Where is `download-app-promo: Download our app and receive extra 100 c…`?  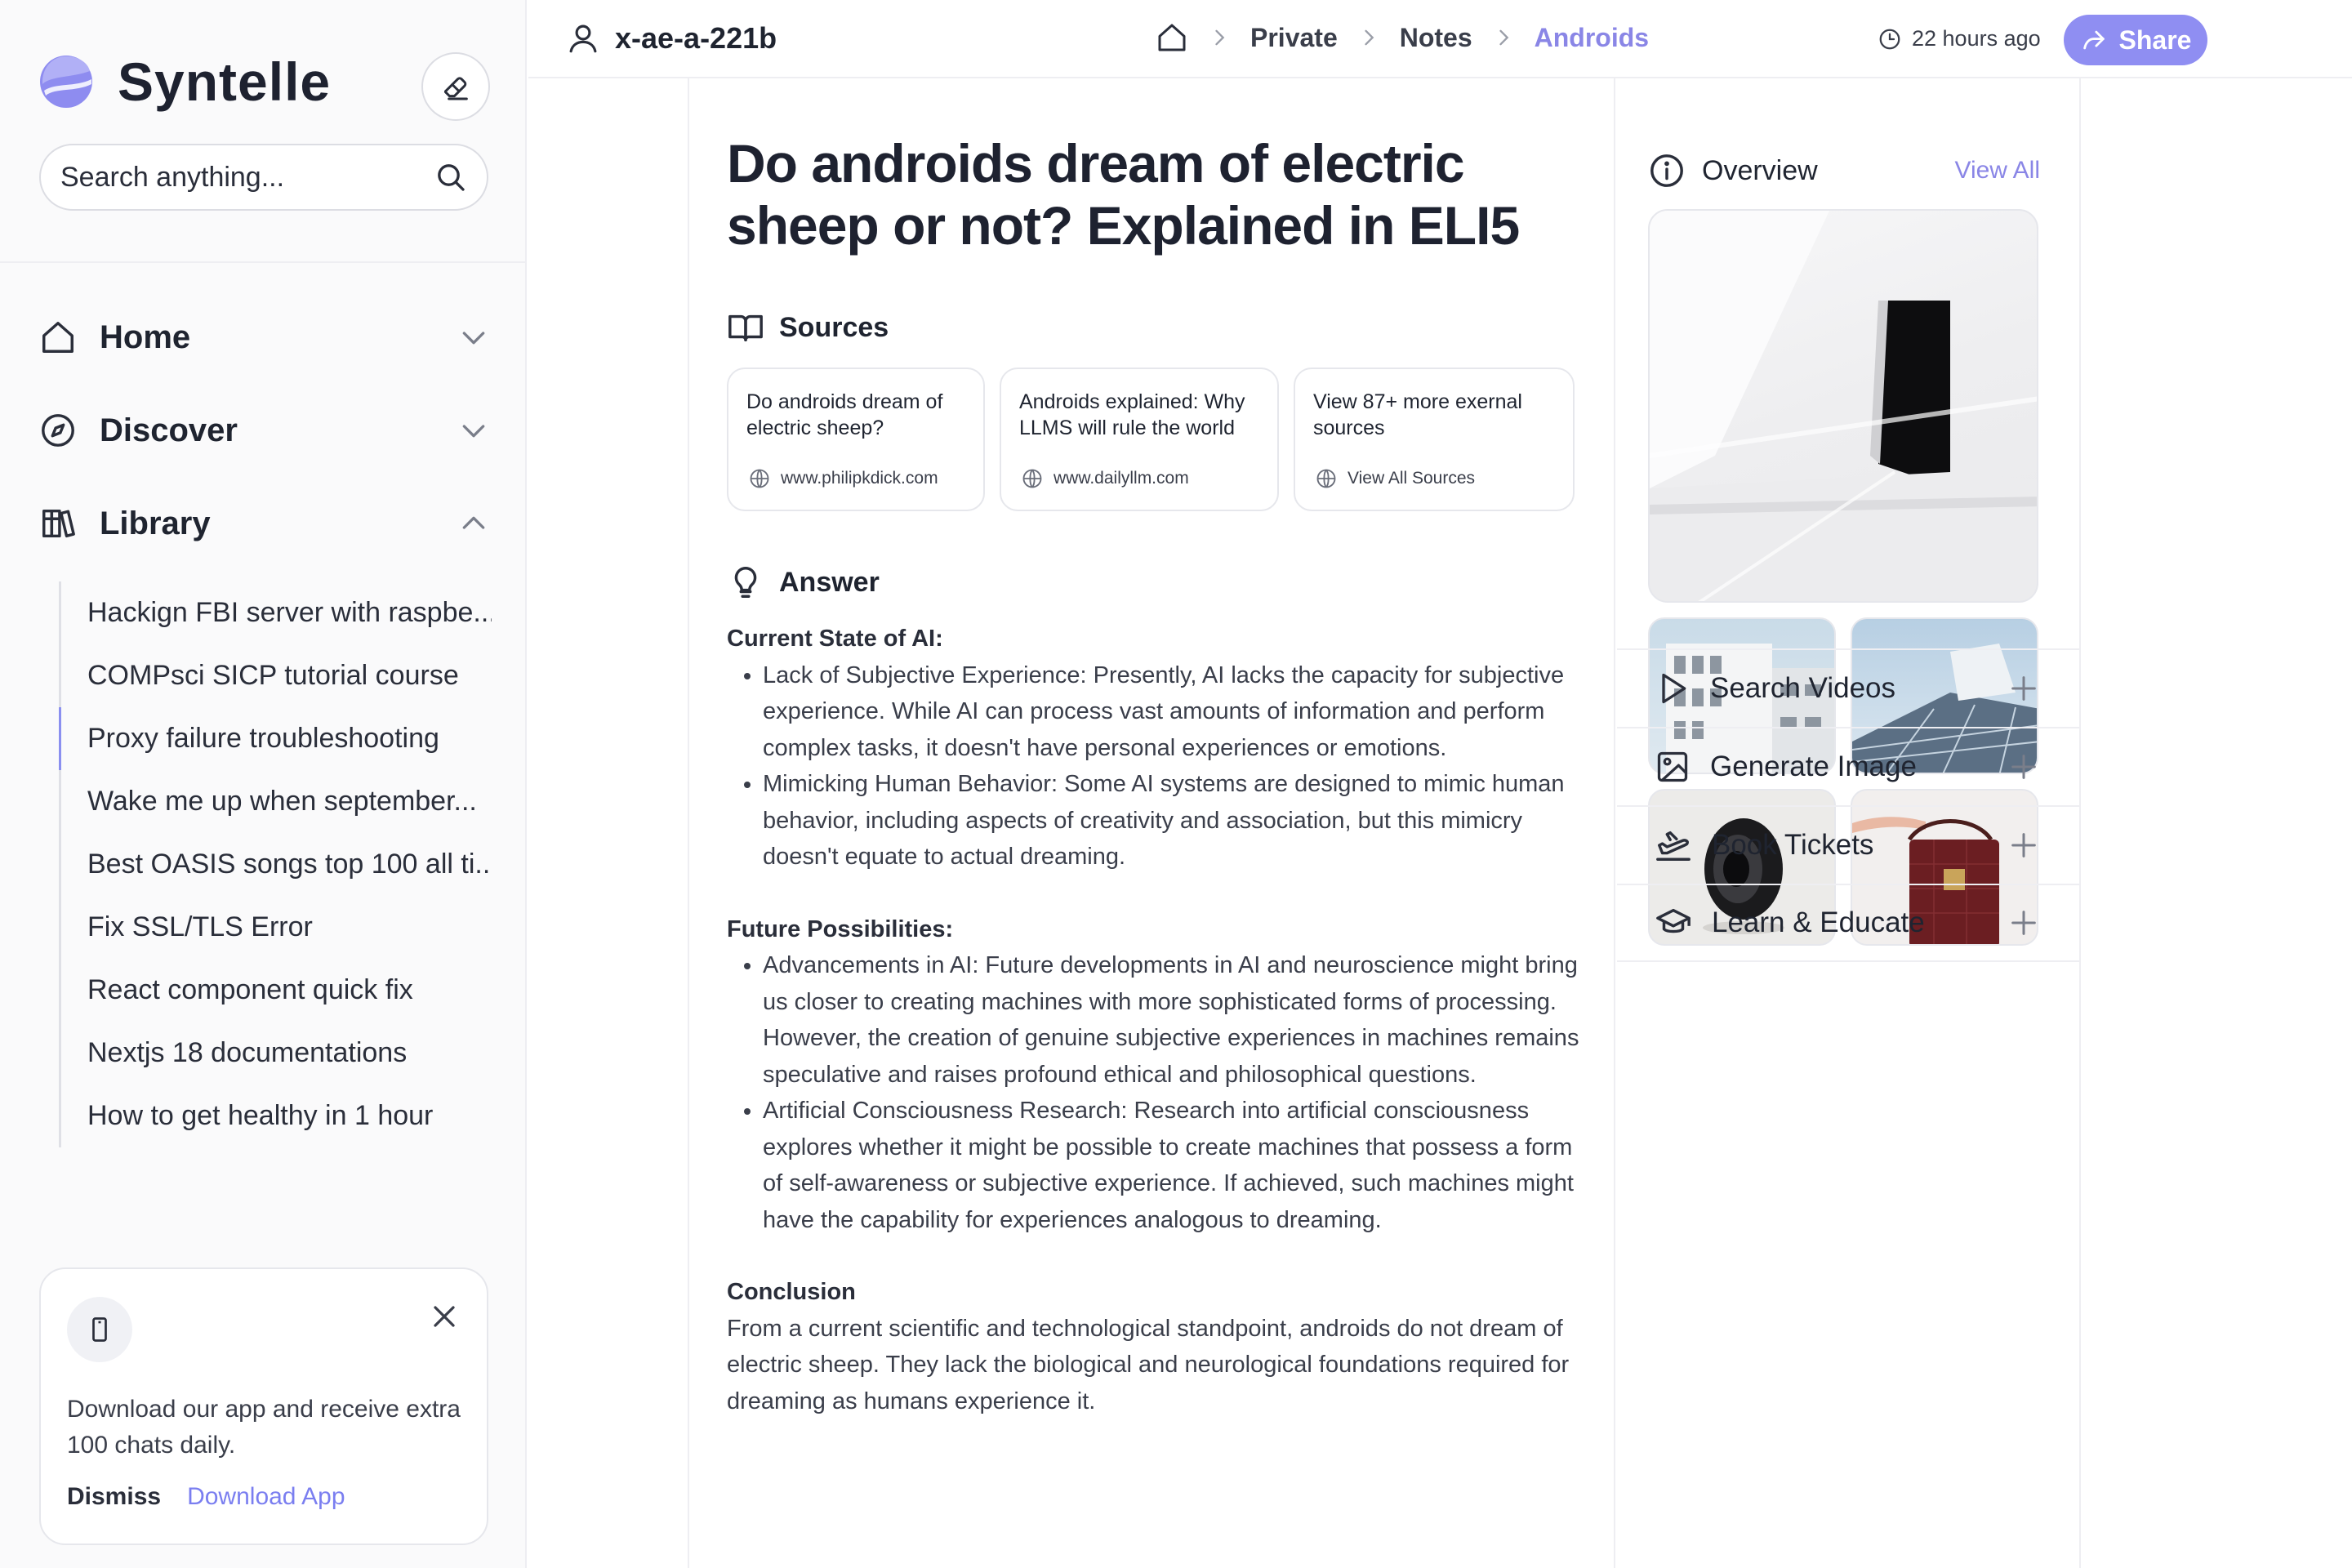
download-app-promo: Download our app and receive extra 100 c… is located at coordinates (263, 1406).